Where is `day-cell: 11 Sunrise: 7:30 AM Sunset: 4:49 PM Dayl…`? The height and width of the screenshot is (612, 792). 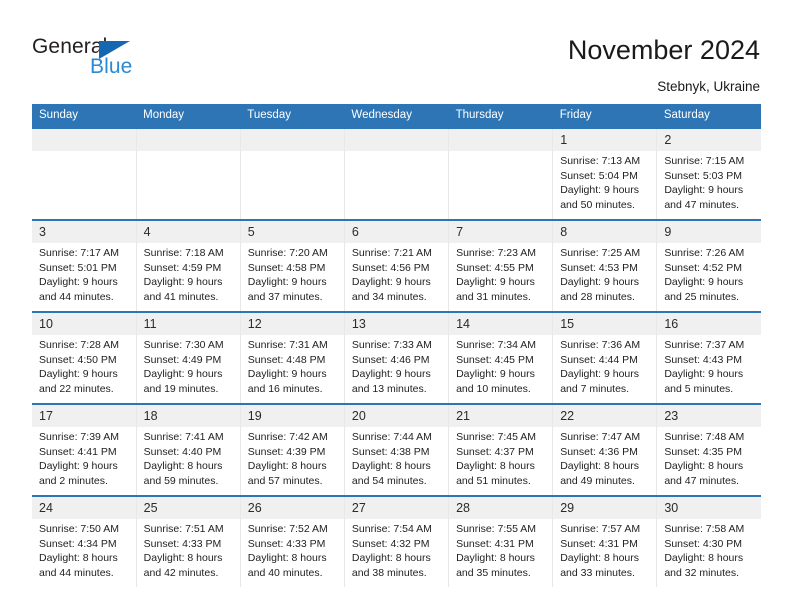 day-cell: 11 Sunrise: 7:30 AM Sunset: 4:49 PM Dayl… is located at coordinates (188, 357).